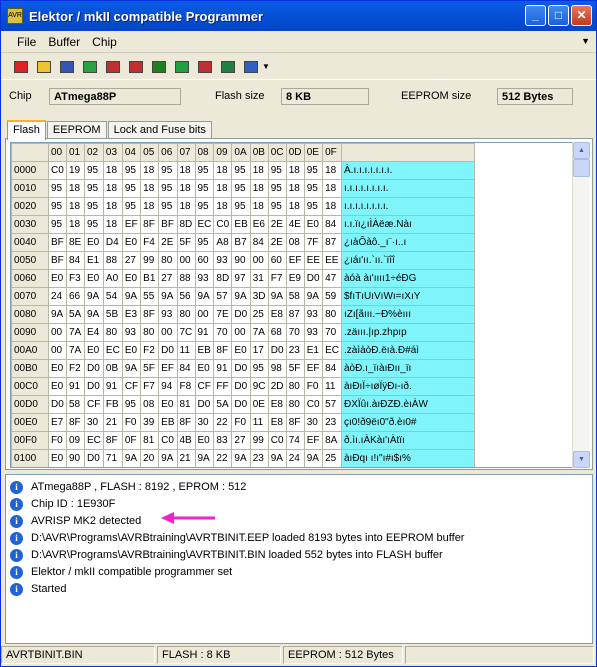 The image size is (597, 667). Describe the element at coordinates (186, 350) in the screenshot. I see `hex-byte-cell: 11` at that location.